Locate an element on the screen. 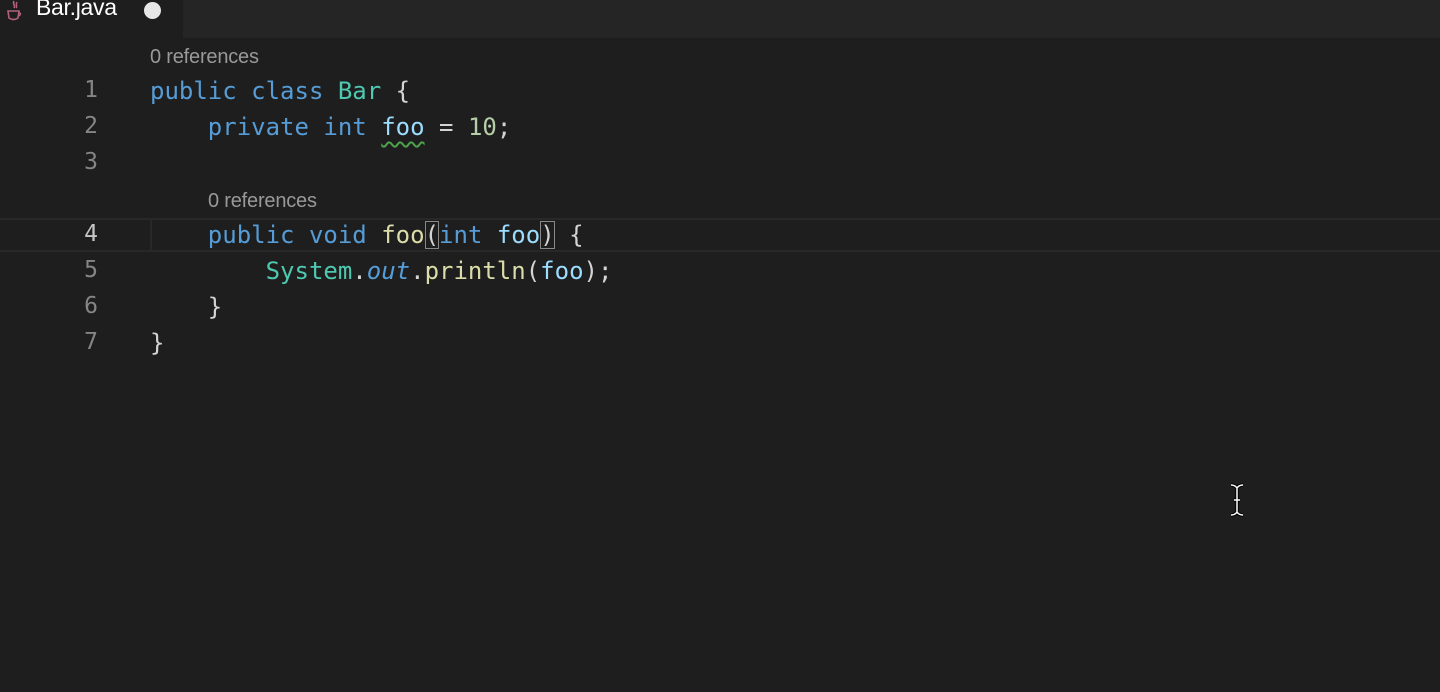 The image size is (1440, 692). code-line-5: System.out.println(foo); is located at coordinates (381, 271).